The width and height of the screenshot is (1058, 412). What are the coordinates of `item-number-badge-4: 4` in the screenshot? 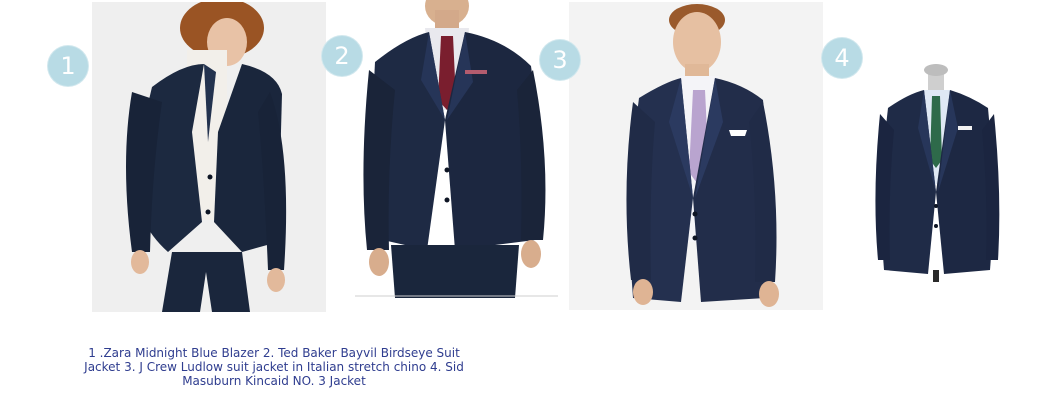 It's located at (842, 58).